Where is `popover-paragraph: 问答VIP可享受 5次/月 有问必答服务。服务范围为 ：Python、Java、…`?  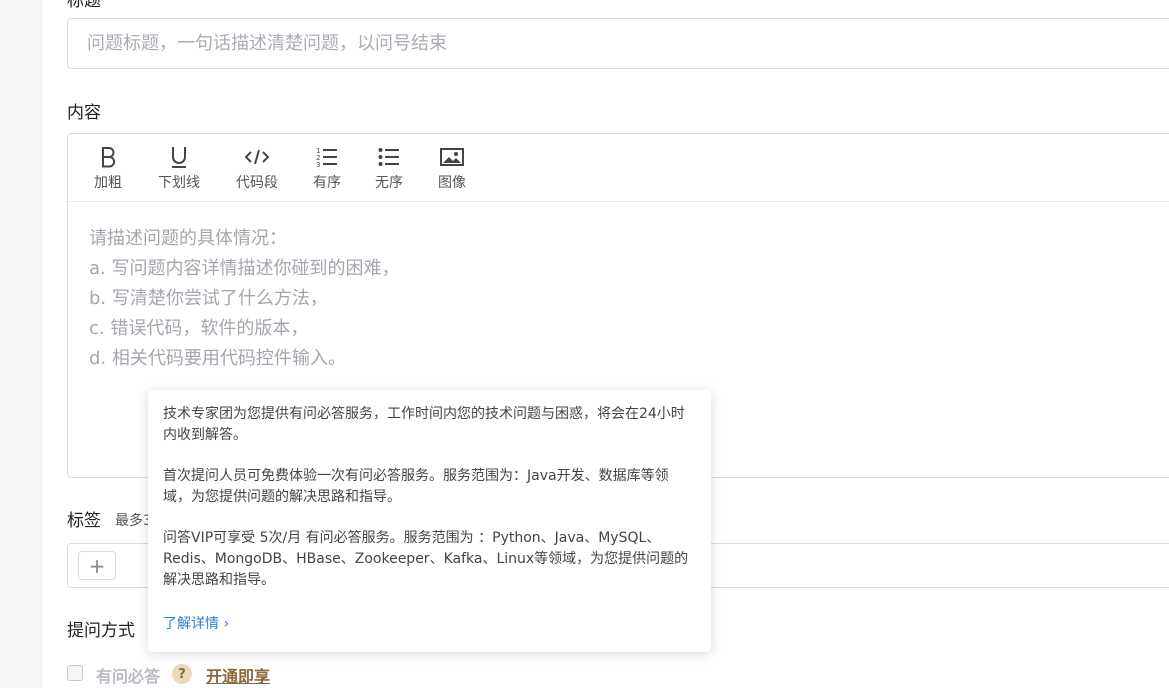
popover-paragraph: 问答VIP可享受 5次/月 有问必答服务。服务范围为 ：Python、Java、… is located at coordinates (426, 559).